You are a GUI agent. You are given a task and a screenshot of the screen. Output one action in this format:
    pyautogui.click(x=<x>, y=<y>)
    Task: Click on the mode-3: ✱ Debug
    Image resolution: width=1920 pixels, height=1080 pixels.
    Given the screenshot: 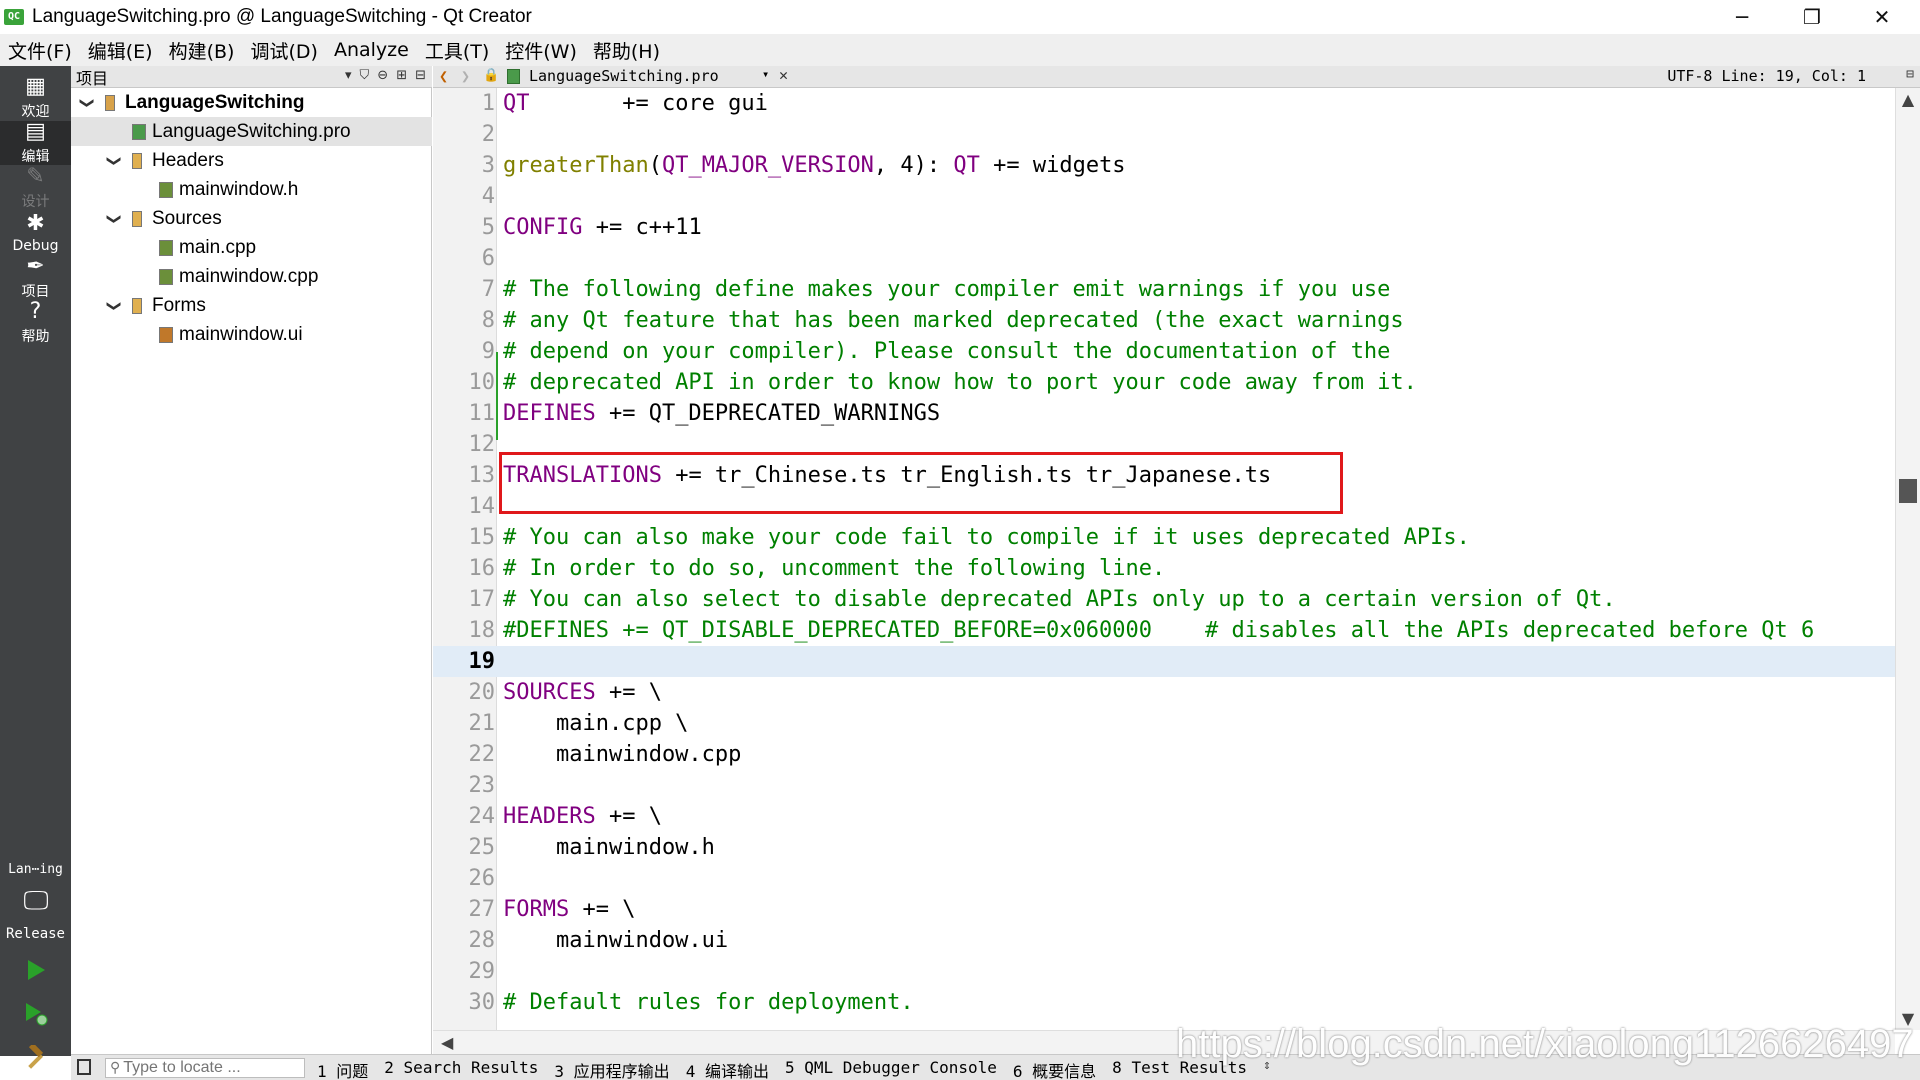 What is the action you would take?
    pyautogui.click(x=35, y=233)
    